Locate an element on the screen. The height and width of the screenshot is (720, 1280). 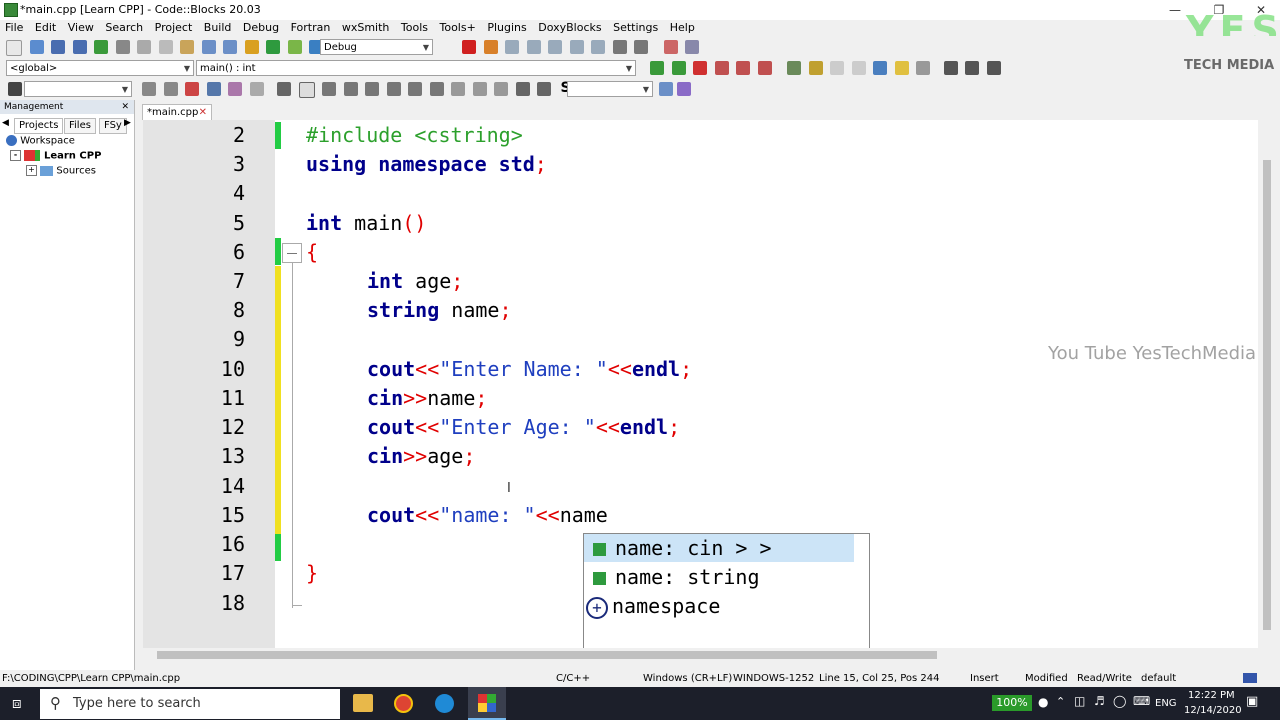
horizontal-scrollbar is located at coordinates (705, 655).